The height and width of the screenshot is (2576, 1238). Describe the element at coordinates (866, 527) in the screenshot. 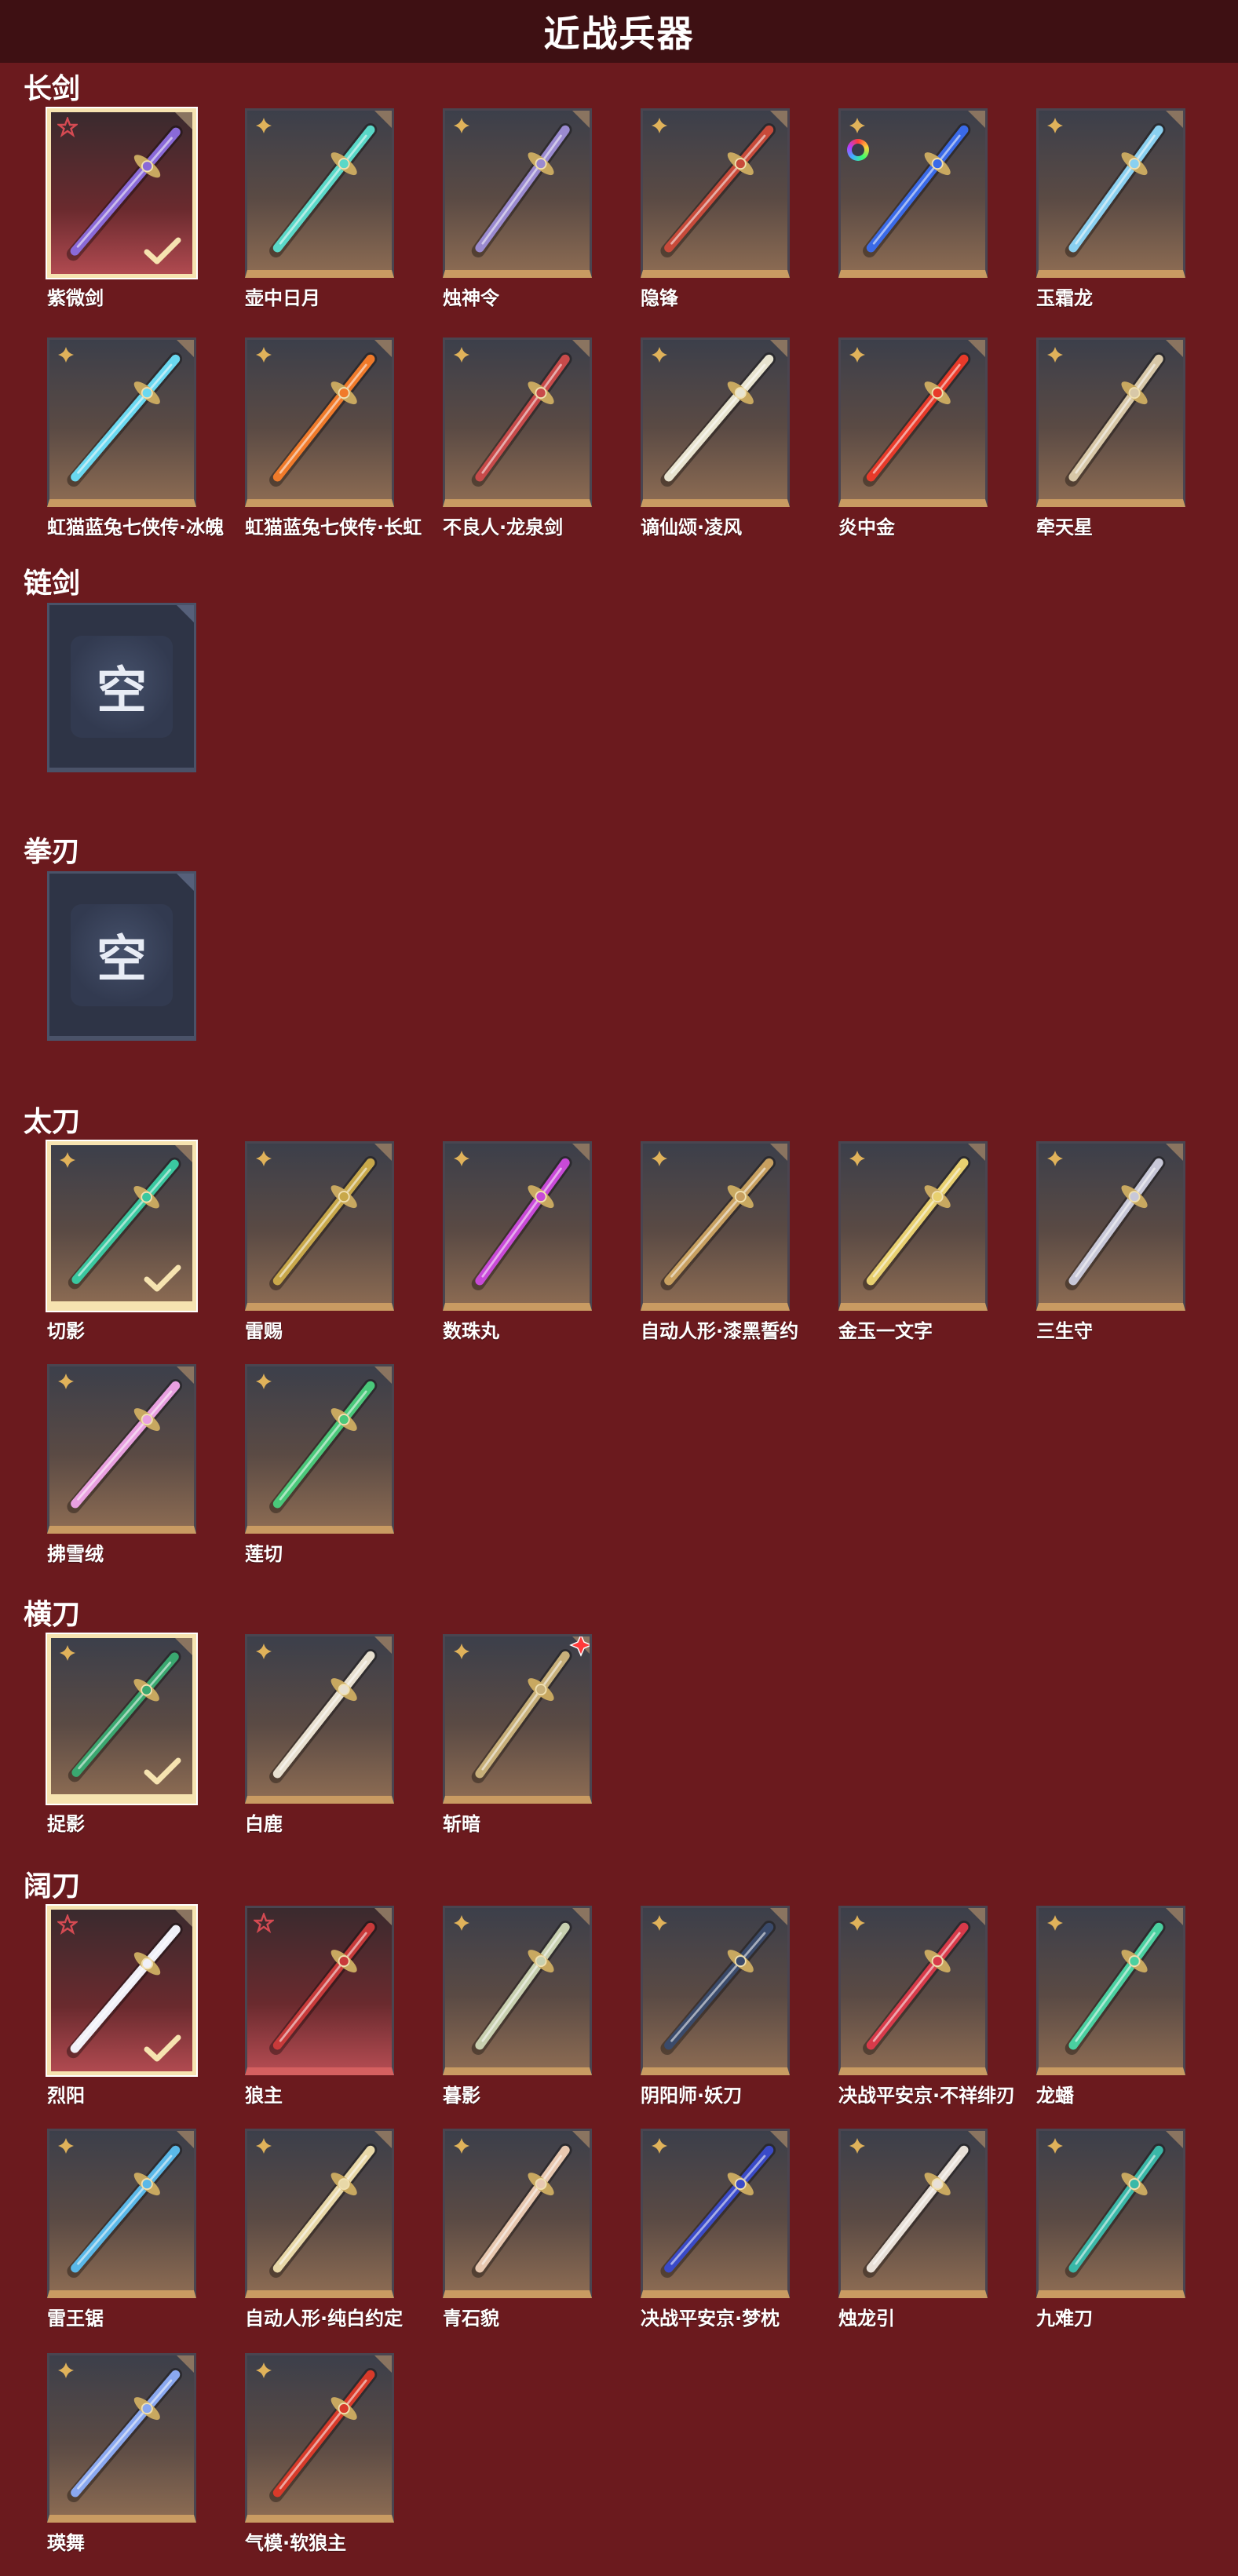

I see `weapon-name: 炎中金` at that location.